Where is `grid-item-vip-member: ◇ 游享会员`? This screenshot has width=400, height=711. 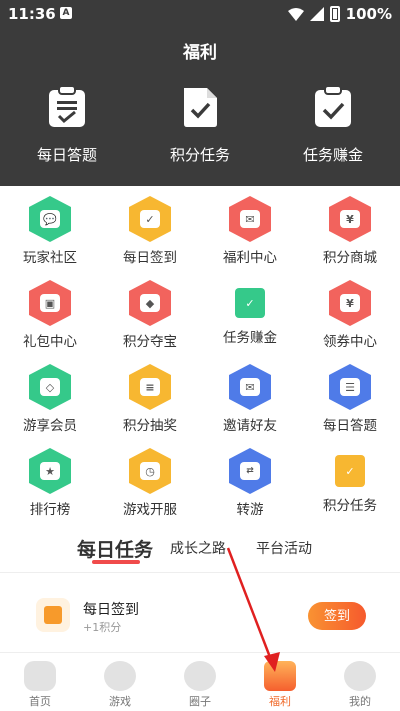
grid-item-vip-member: ◇ 游享会员 is located at coordinates (50, 399).